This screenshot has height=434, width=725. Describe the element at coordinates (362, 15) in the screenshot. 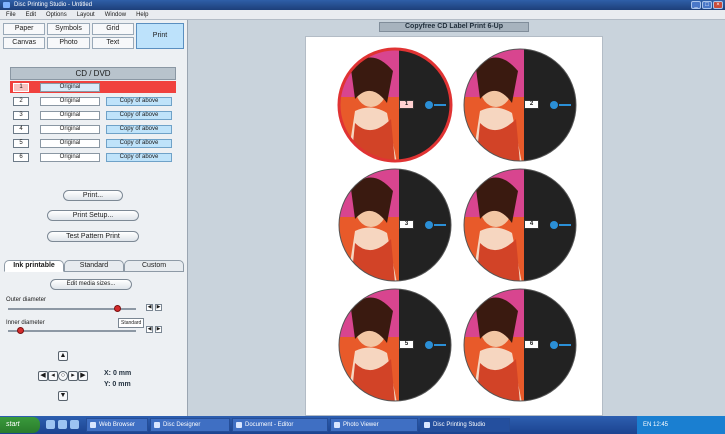

I see `menu-bar: File Edit Options Layout Window Help` at that location.